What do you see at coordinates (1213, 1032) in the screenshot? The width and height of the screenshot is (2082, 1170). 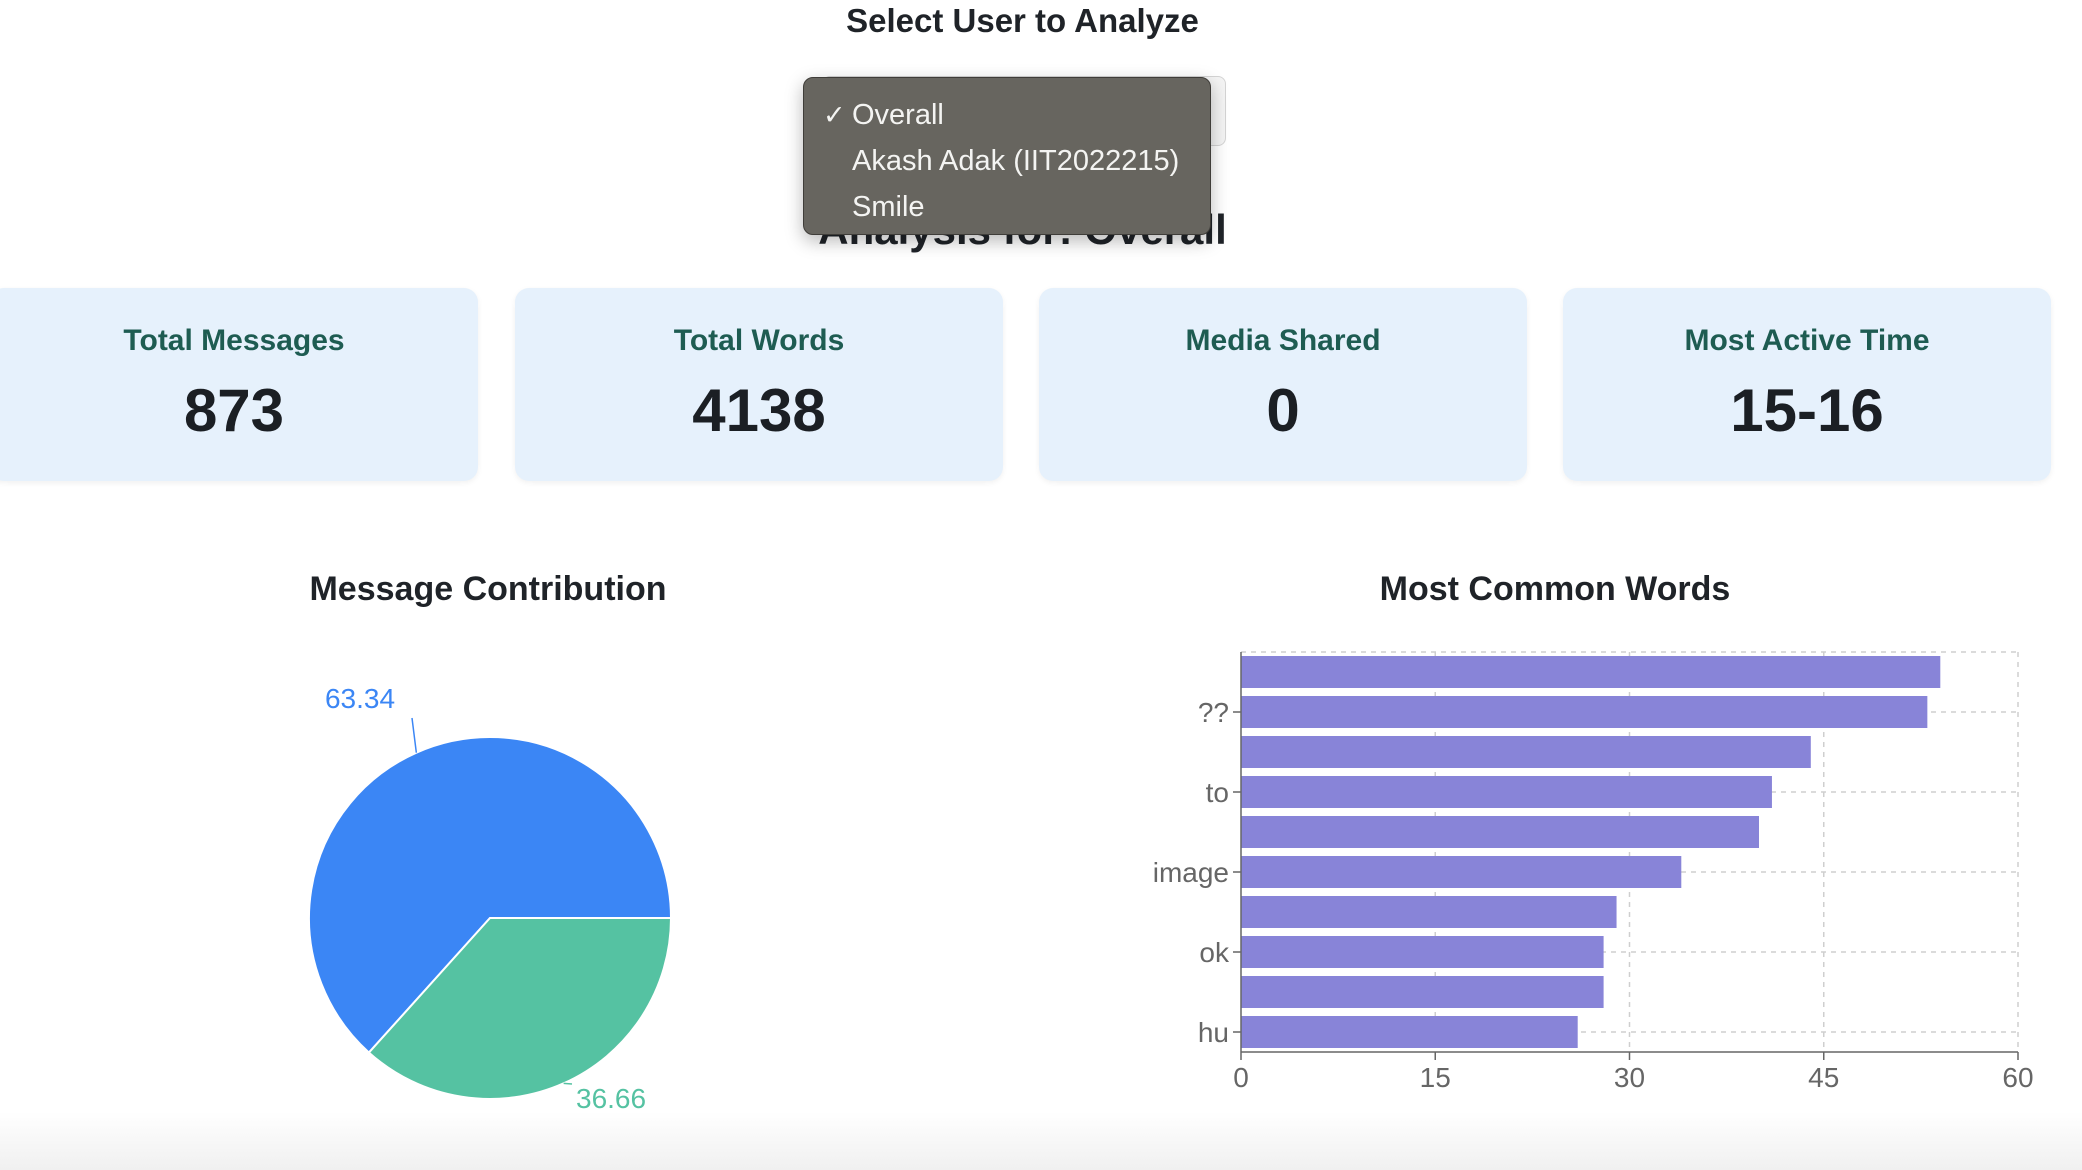 I see `y-tick-label: hu` at bounding box center [1213, 1032].